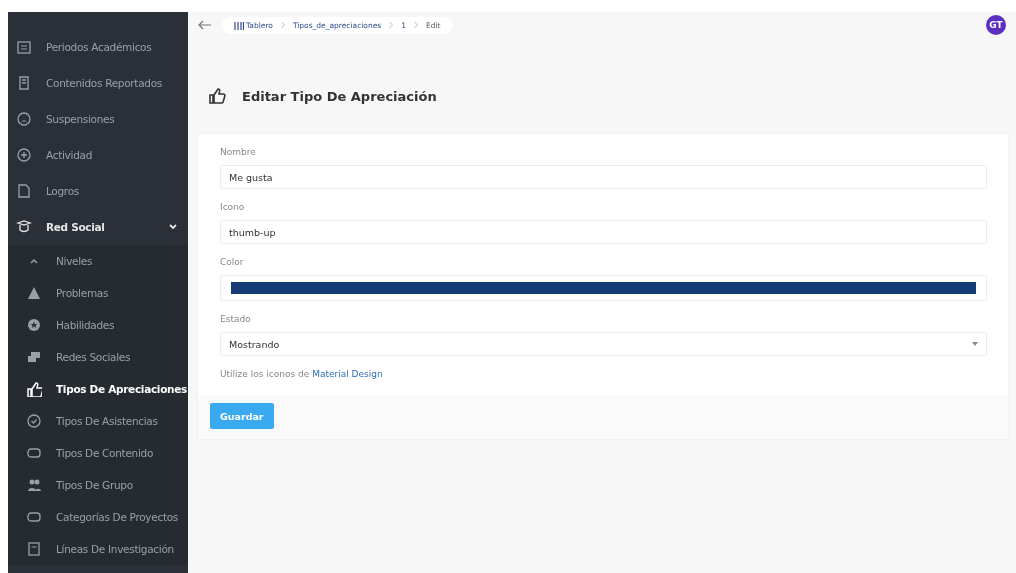 This screenshot has height=573, width=1016. Describe the element at coordinates (239, 25) in the screenshot. I see `dashboard-icon` at that location.